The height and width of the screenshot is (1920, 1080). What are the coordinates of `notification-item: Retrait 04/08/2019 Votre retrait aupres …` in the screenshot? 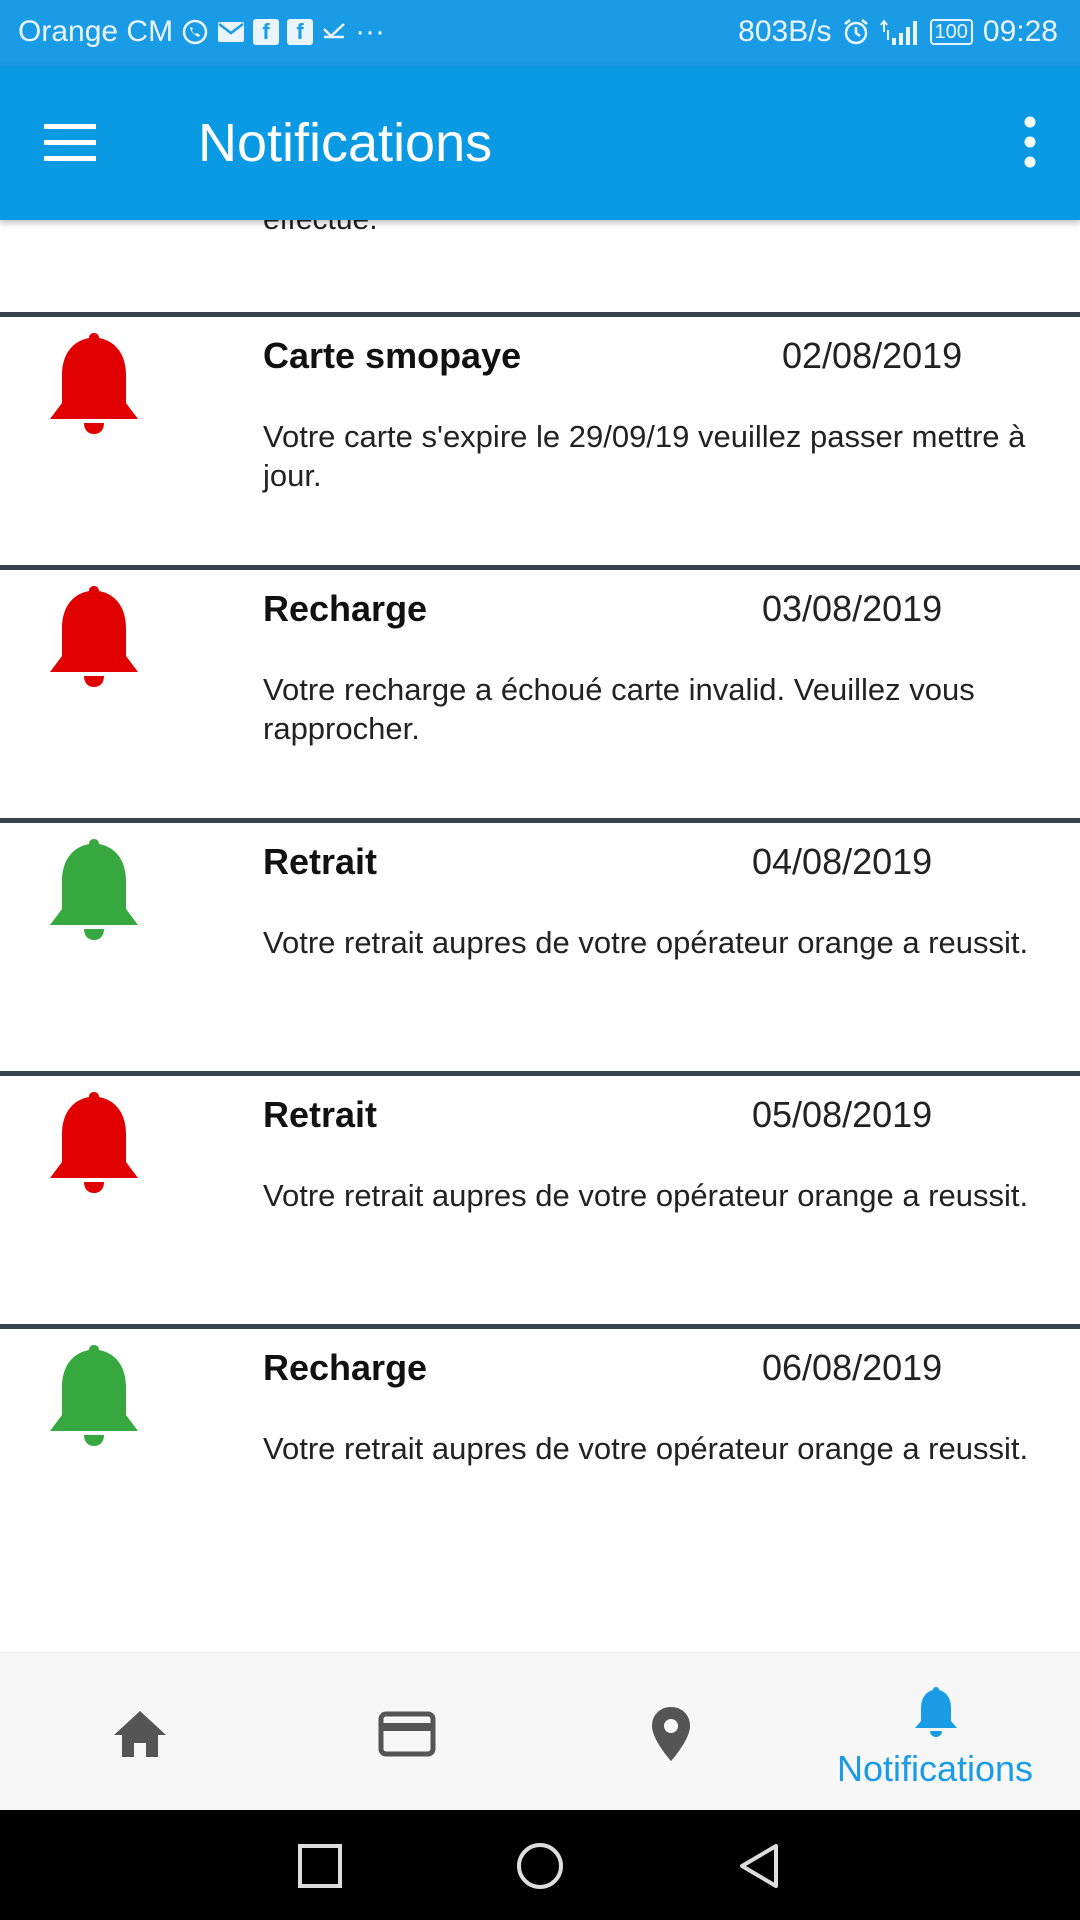 It's located at (540, 947).